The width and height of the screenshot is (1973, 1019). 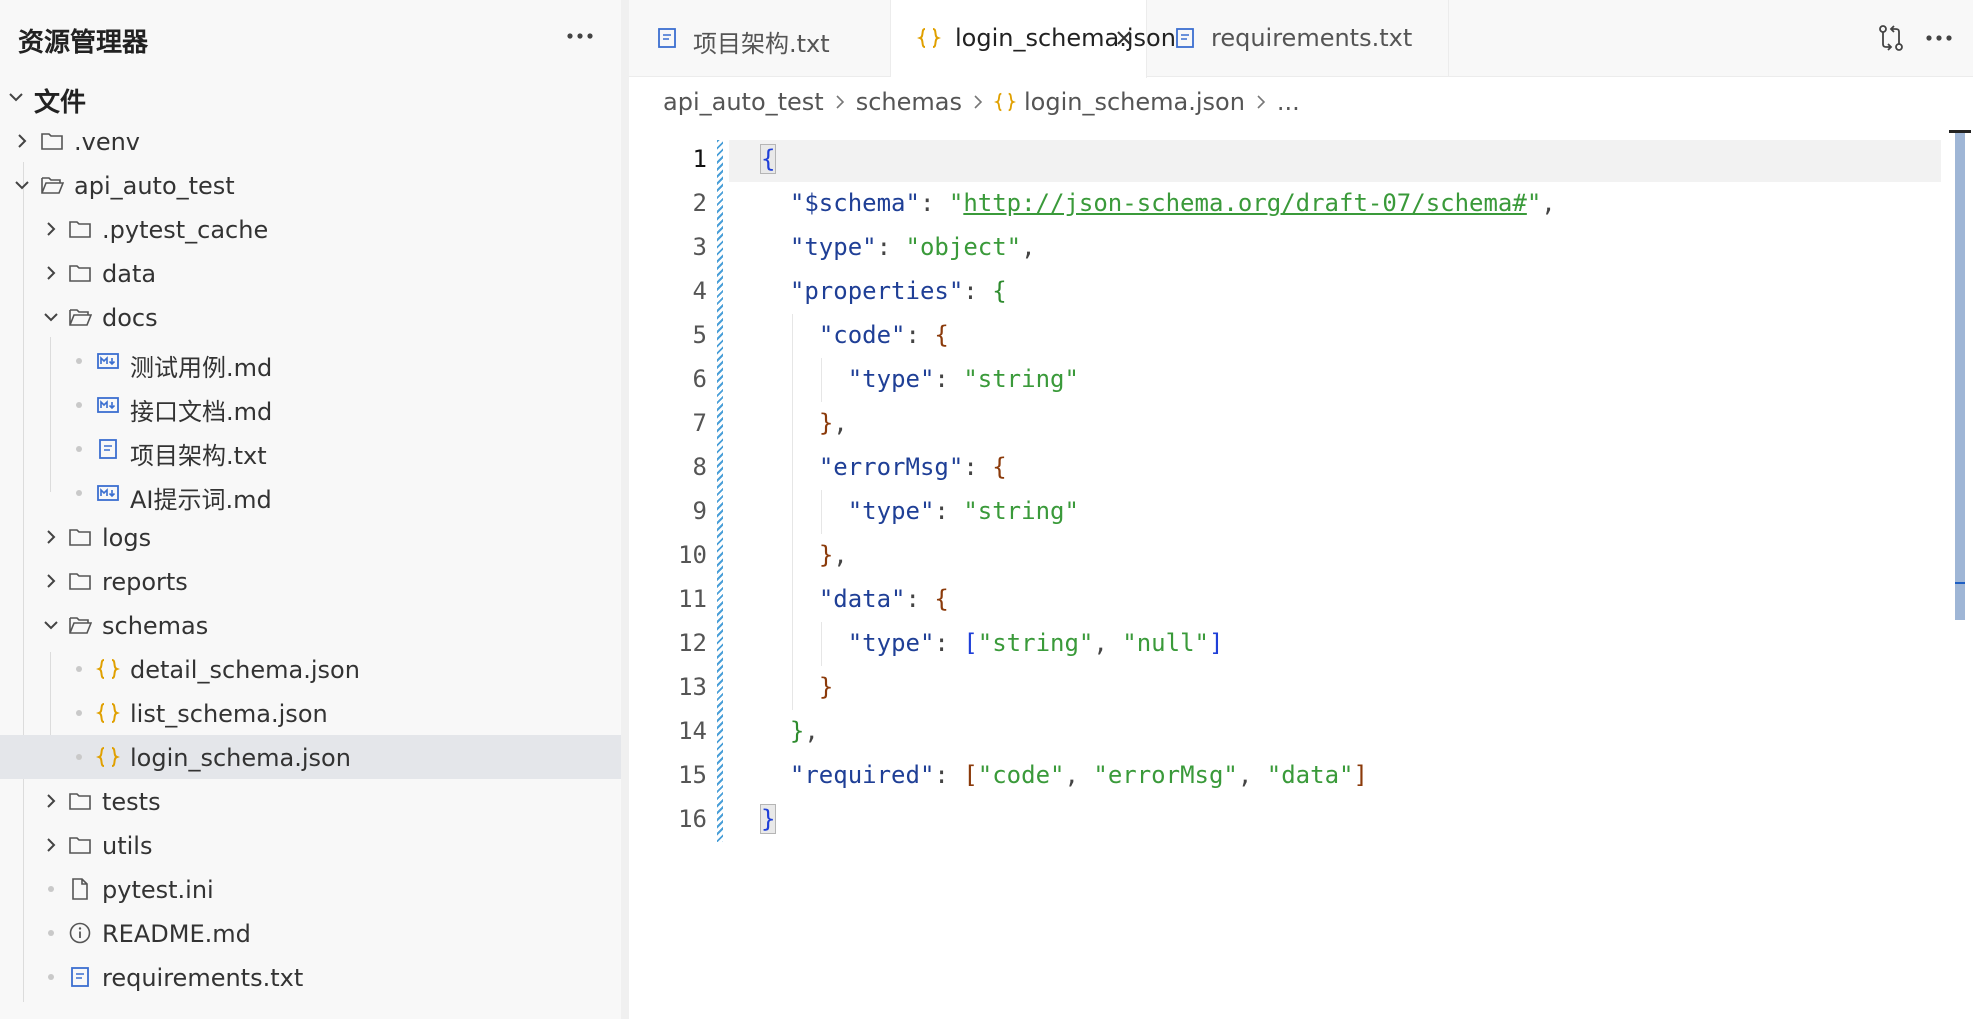 I want to click on tree-item: logs, so click(x=310, y=537).